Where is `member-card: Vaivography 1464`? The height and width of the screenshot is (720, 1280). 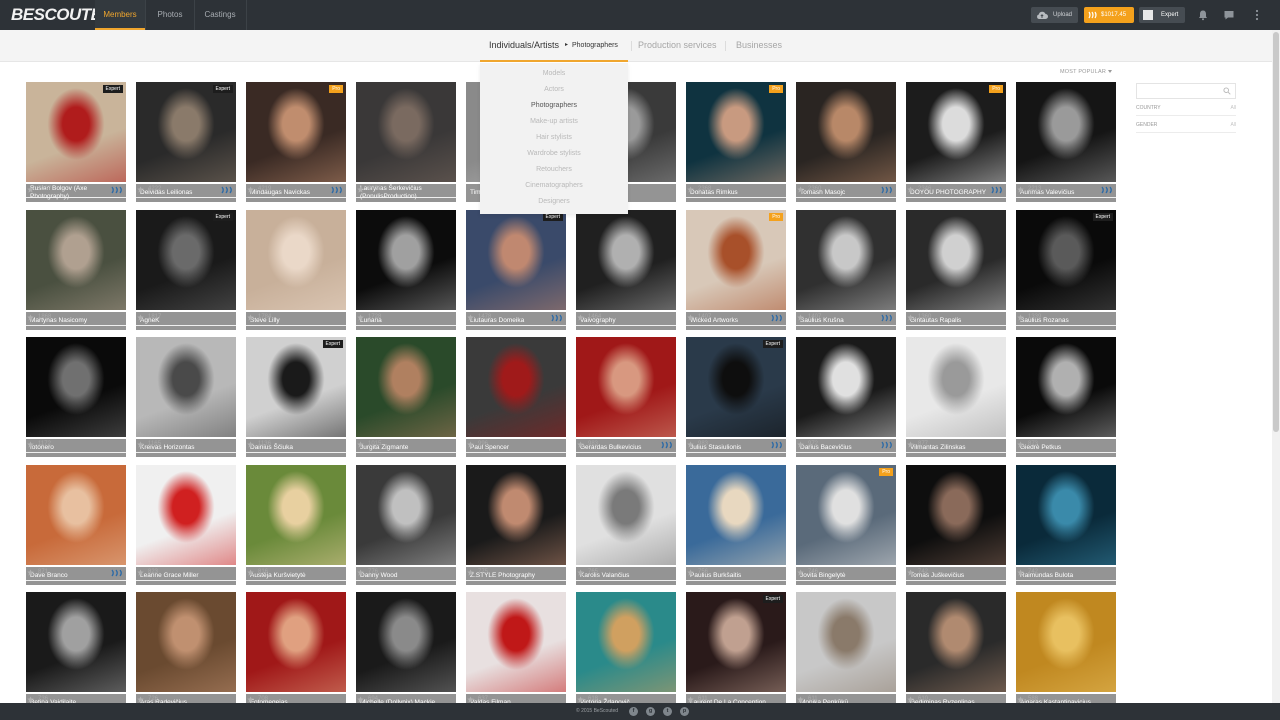 member-card: Vaivography 1464 is located at coordinates (626, 270).